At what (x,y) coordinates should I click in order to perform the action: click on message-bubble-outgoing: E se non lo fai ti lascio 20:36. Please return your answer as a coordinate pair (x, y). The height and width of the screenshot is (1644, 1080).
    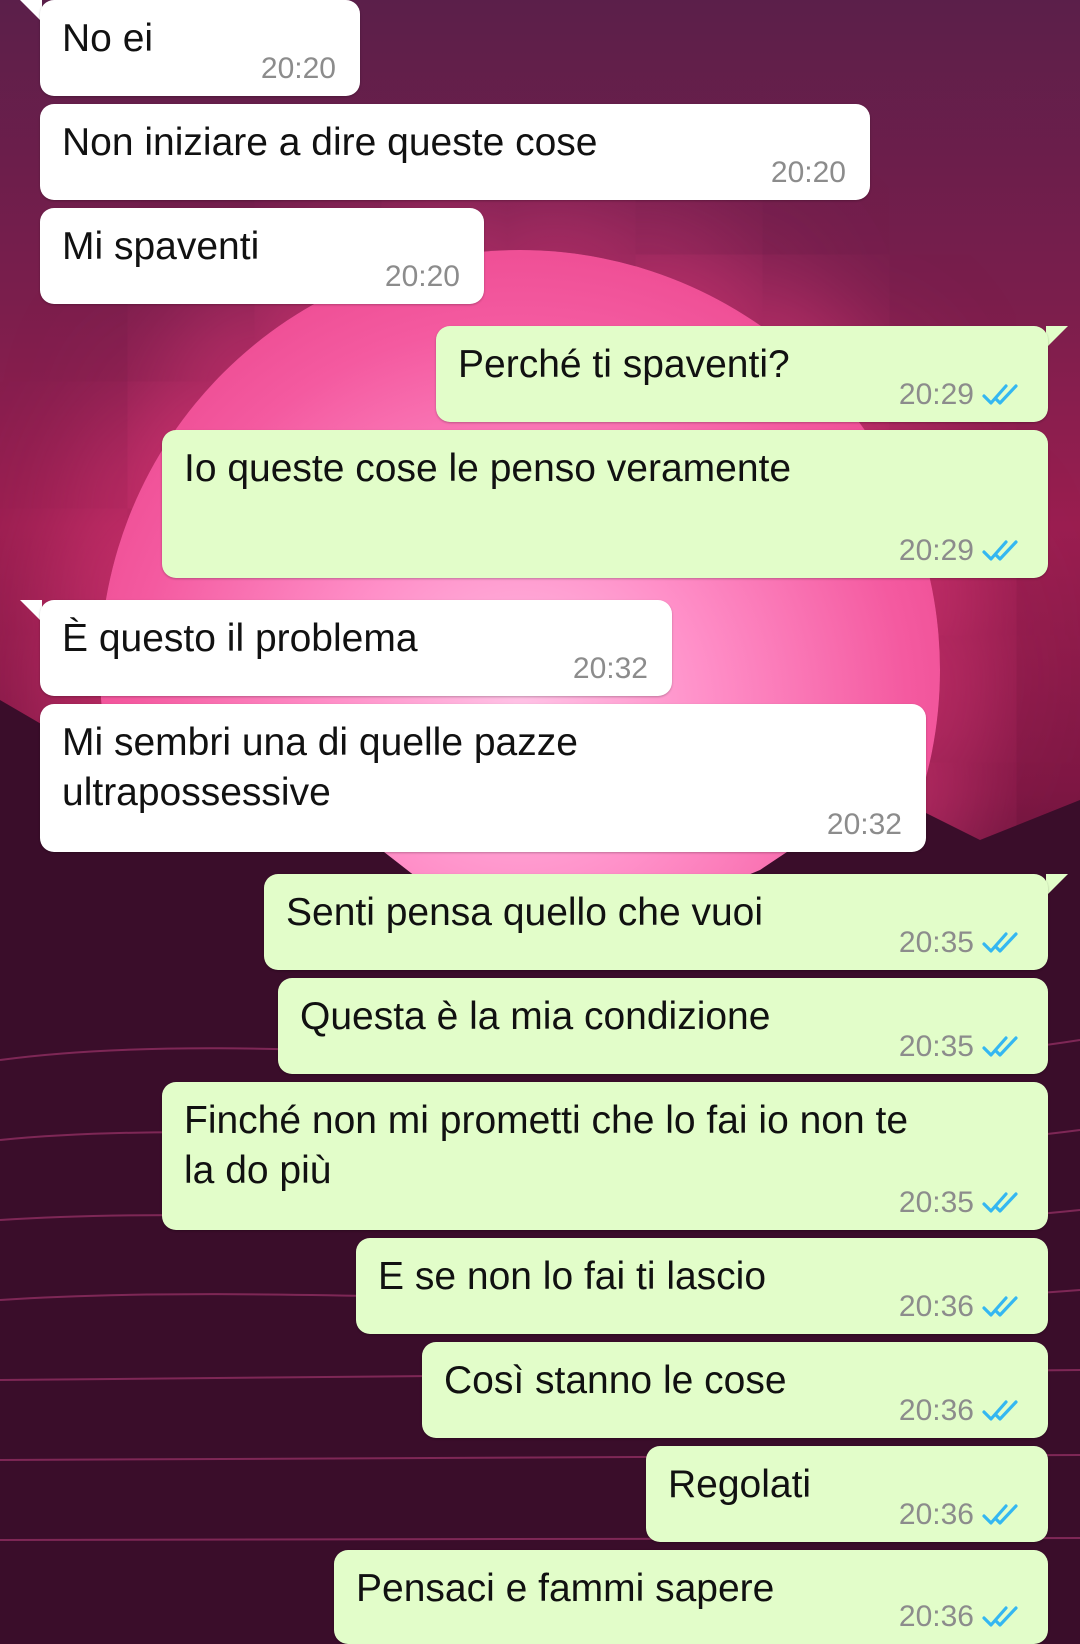
    Looking at the image, I should click on (702, 1286).